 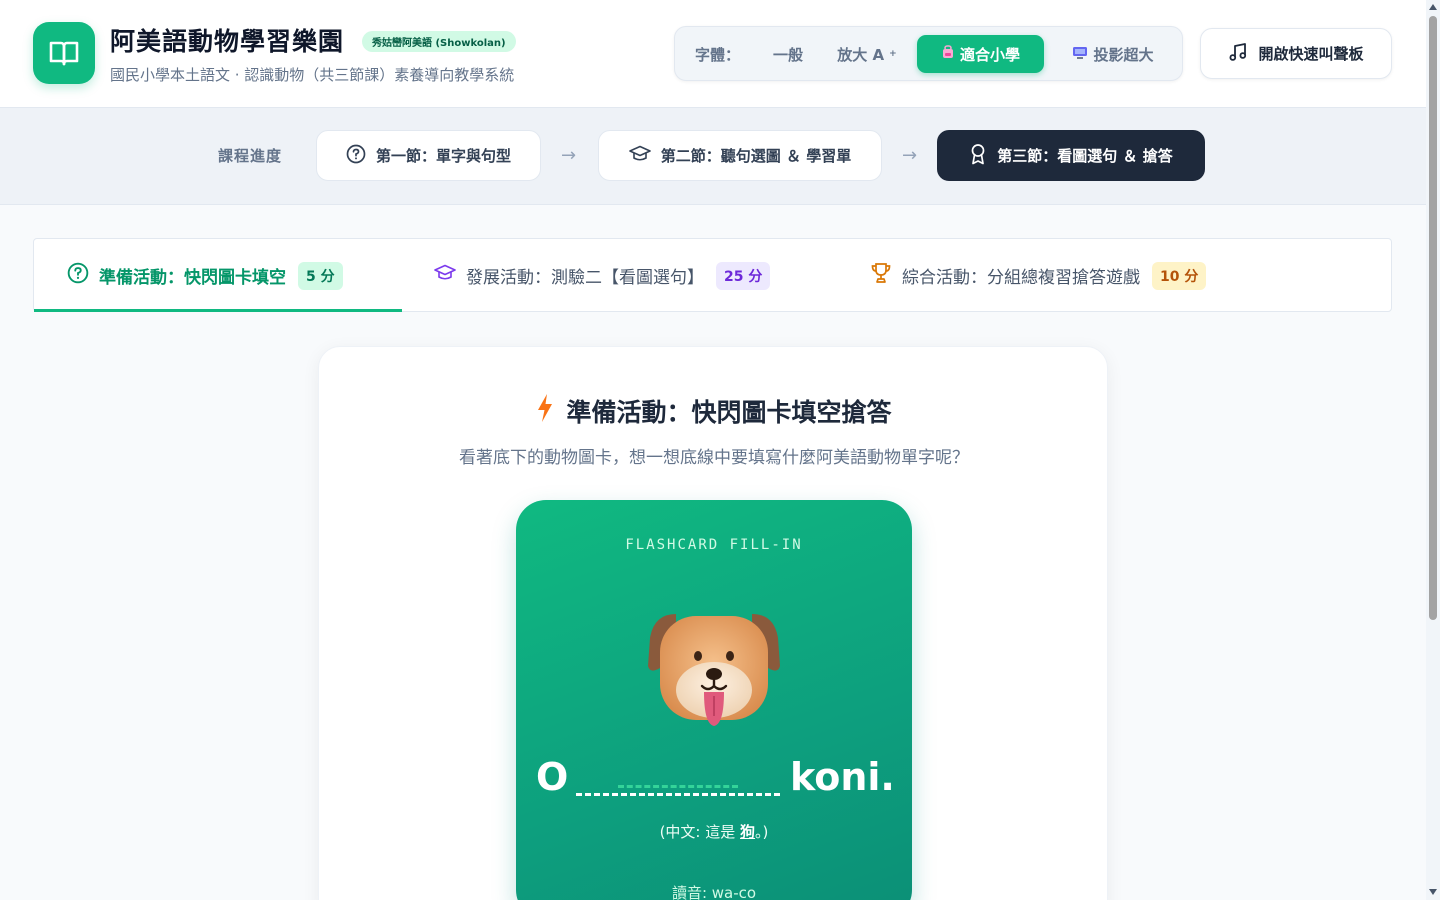 I want to click on music-note-icon, so click(x=1238, y=54).